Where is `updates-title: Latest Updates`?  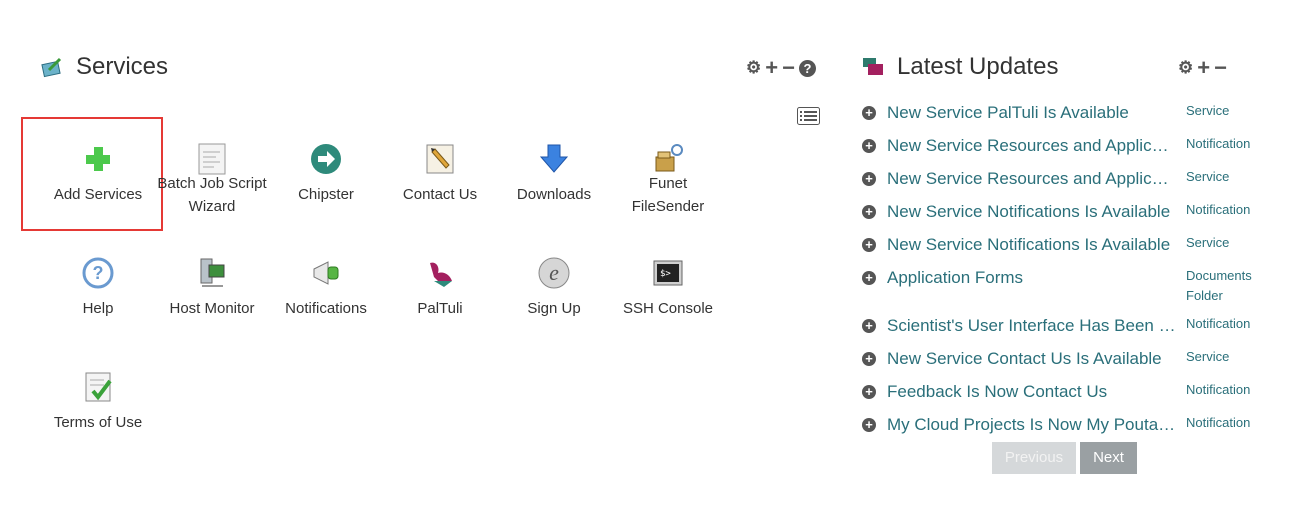
updates-title: Latest Updates is located at coordinates (978, 66).